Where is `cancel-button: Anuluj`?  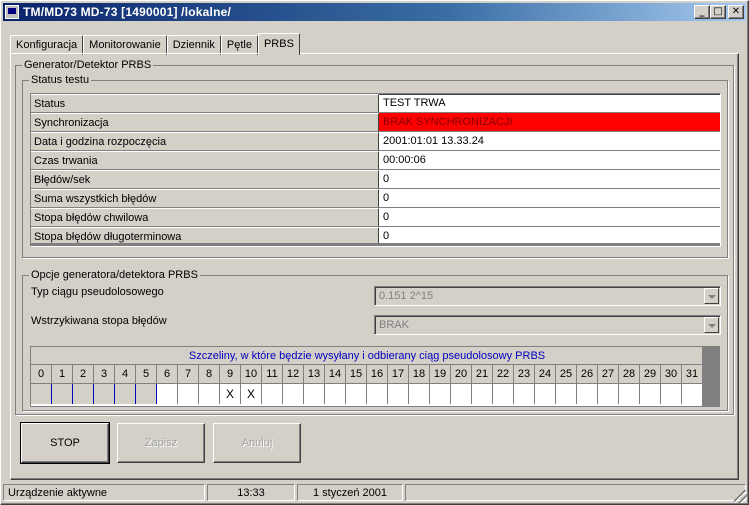 cancel-button: Anuluj is located at coordinates (257, 443).